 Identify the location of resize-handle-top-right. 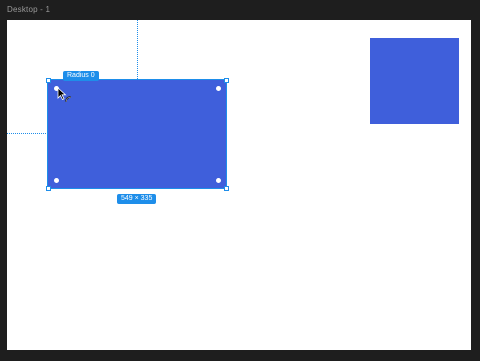
(226, 80).